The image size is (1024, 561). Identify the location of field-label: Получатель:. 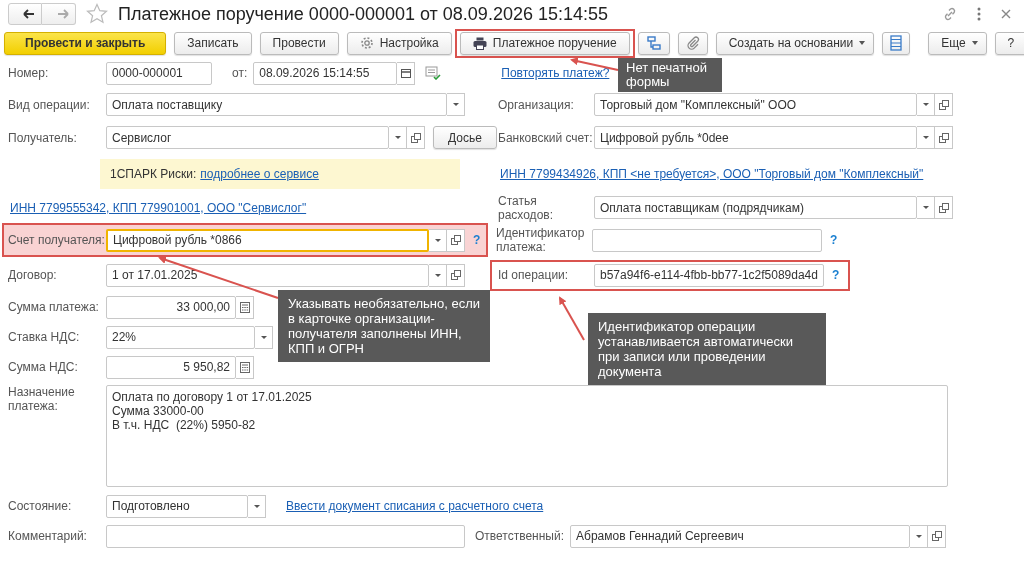
(43, 137).